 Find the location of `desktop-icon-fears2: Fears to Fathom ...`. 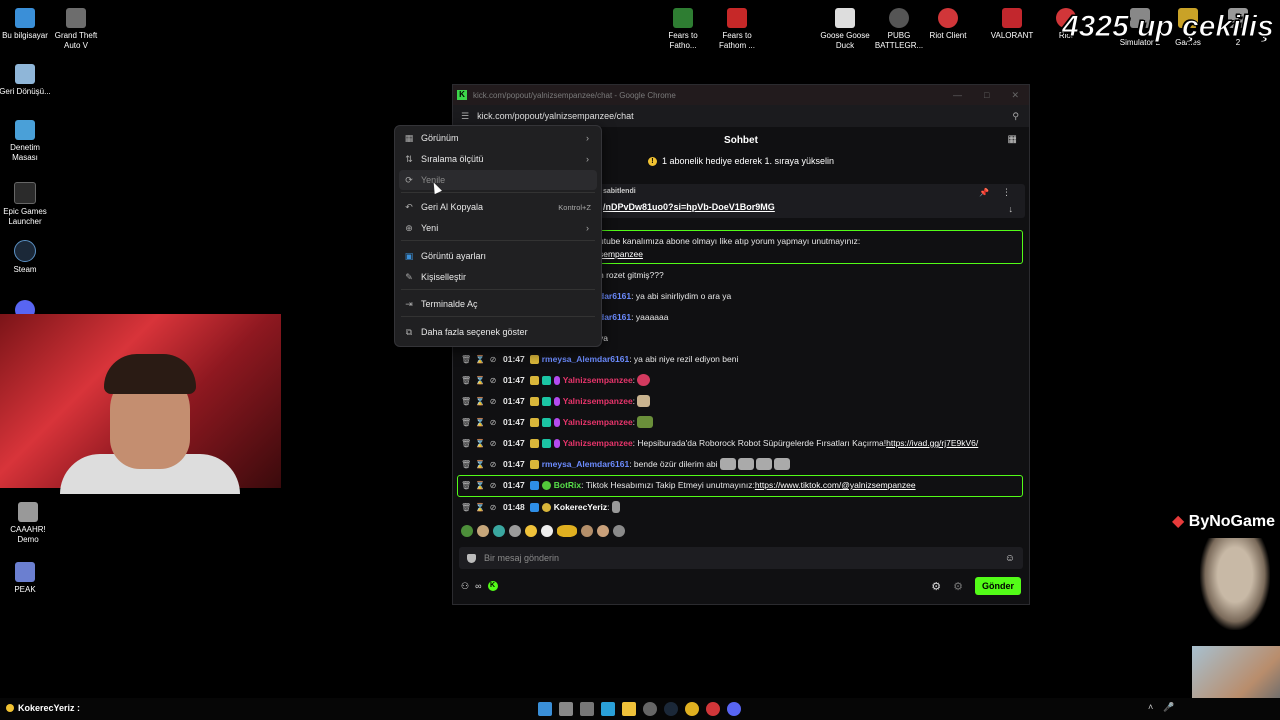

desktop-icon-fears2: Fears to Fathom ... is located at coordinates (737, 29).